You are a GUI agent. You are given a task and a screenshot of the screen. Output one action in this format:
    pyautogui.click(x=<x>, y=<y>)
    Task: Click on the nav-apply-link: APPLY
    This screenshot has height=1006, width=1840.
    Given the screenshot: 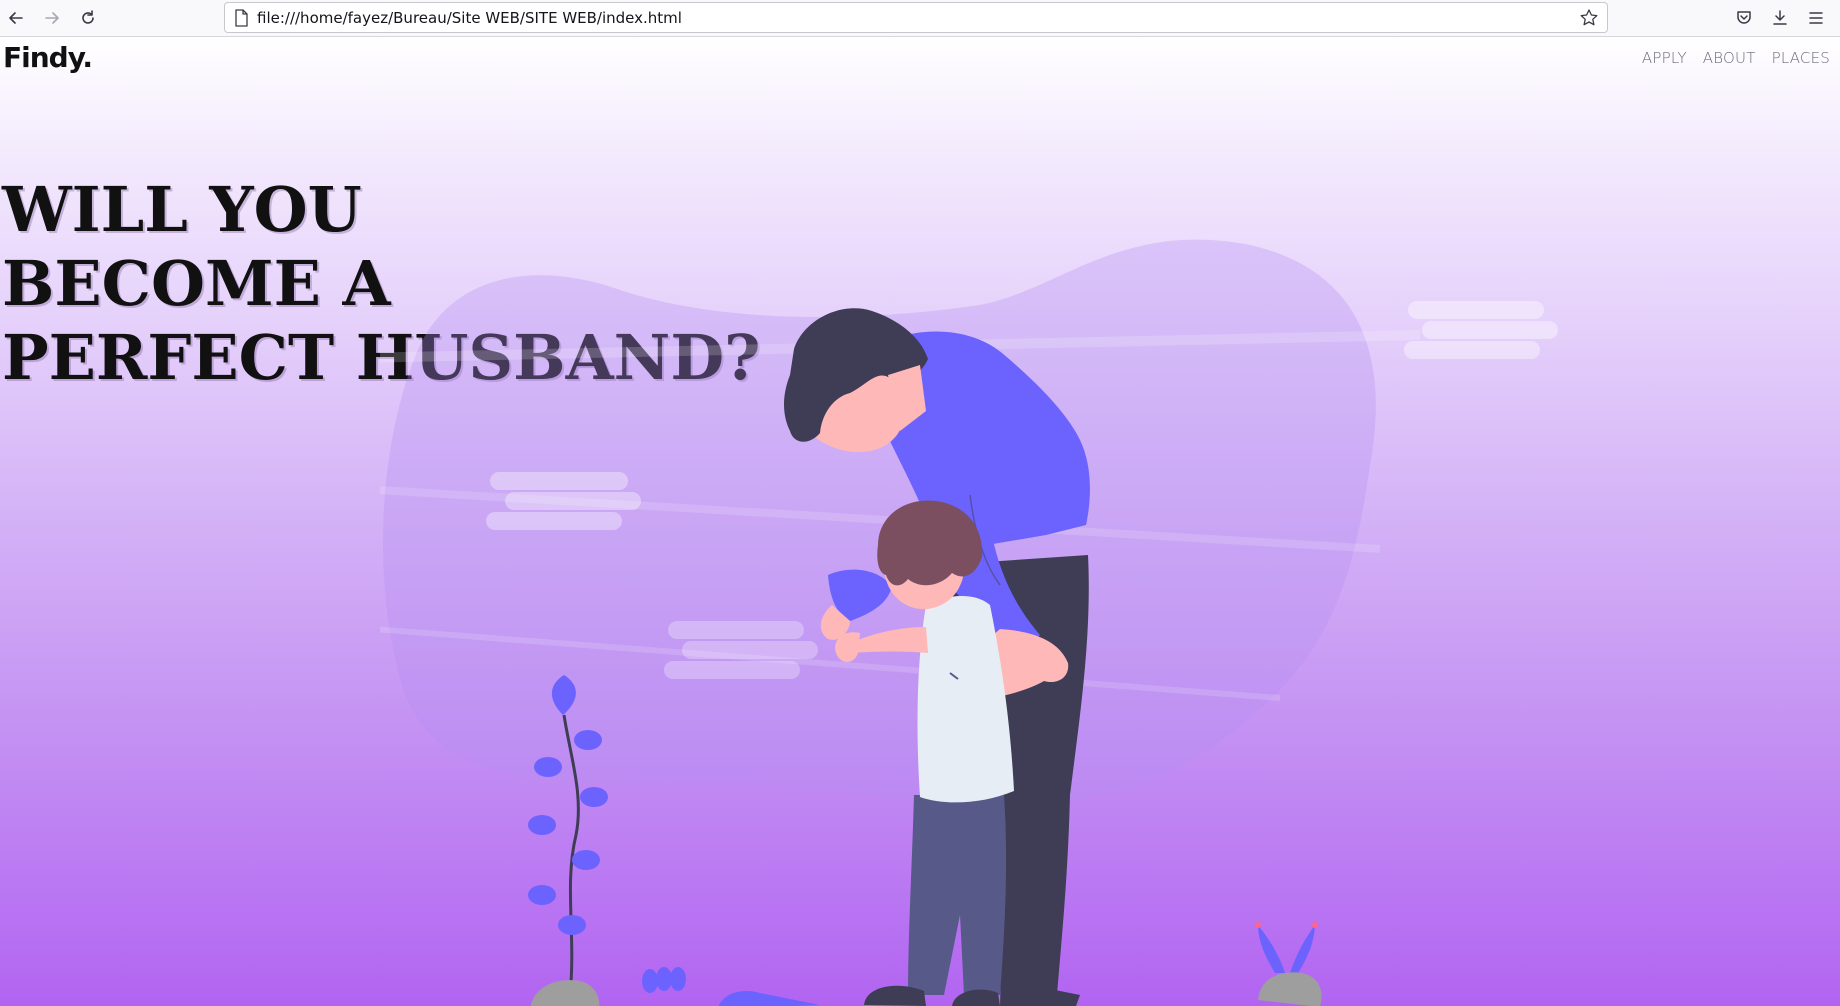 What is the action you would take?
    pyautogui.click(x=1664, y=58)
    